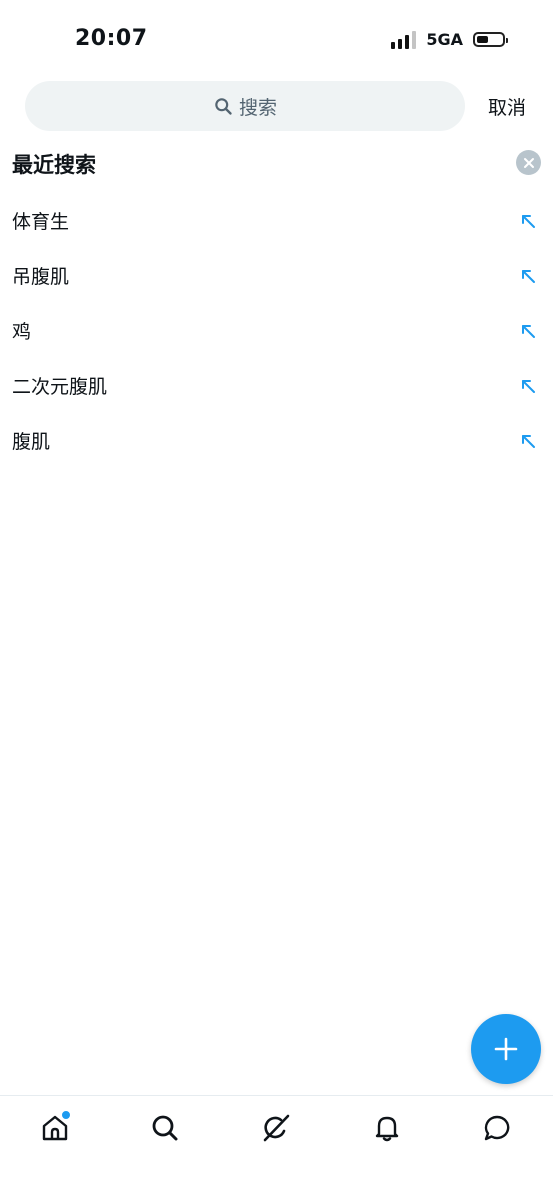 This screenshot has width=553, height=1201. I want to click on recent-search-item: 体育生, so click(276, 220).